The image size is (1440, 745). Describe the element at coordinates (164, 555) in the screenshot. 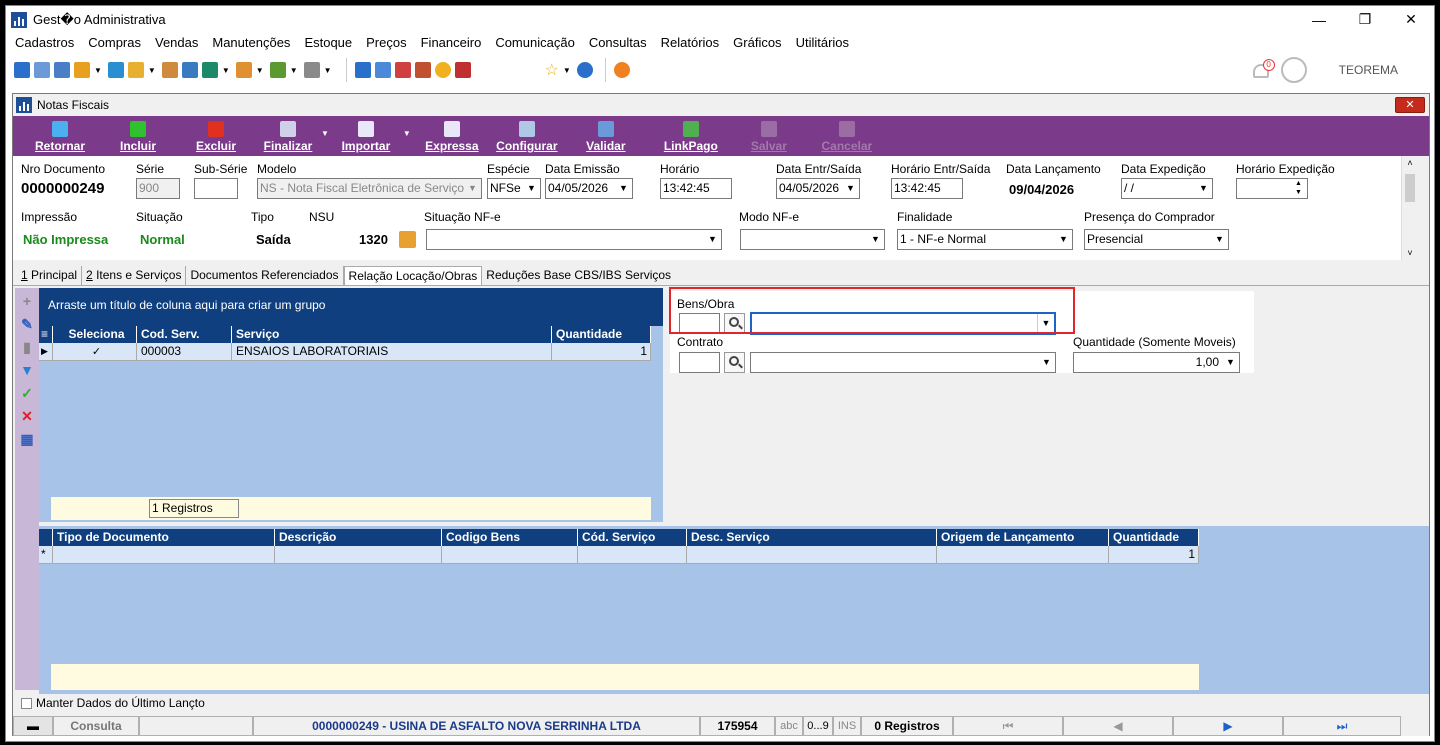

I see `cell-tipo-documento` at that location.